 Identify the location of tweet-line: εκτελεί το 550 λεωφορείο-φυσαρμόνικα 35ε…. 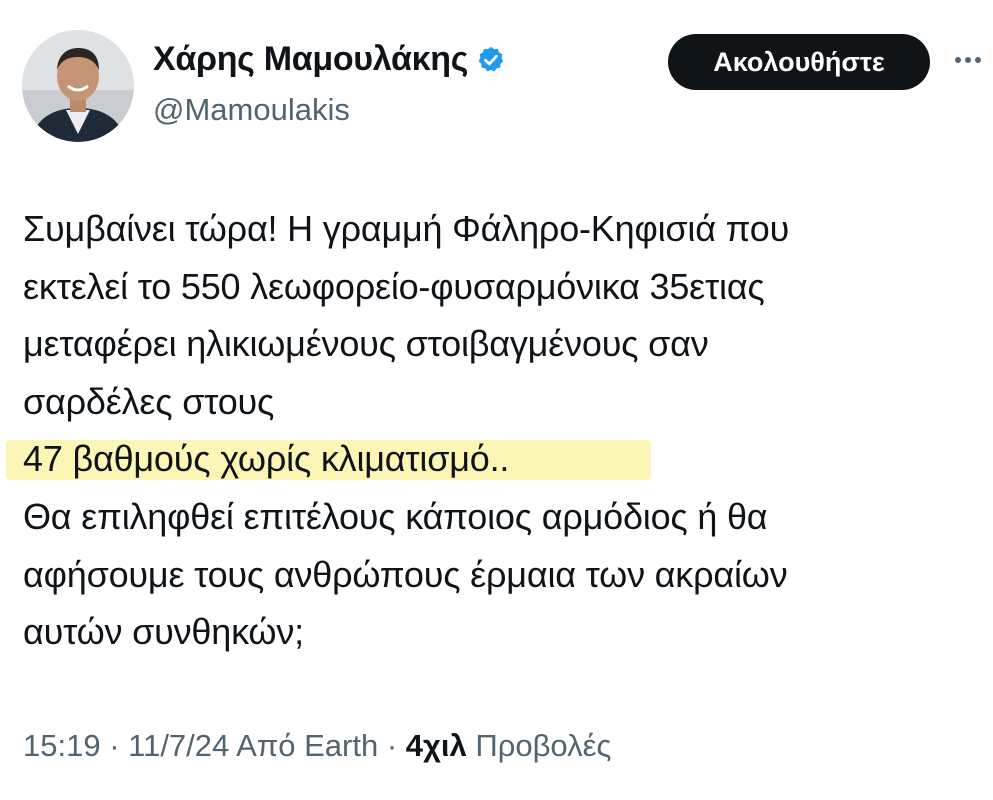
(394, 286).